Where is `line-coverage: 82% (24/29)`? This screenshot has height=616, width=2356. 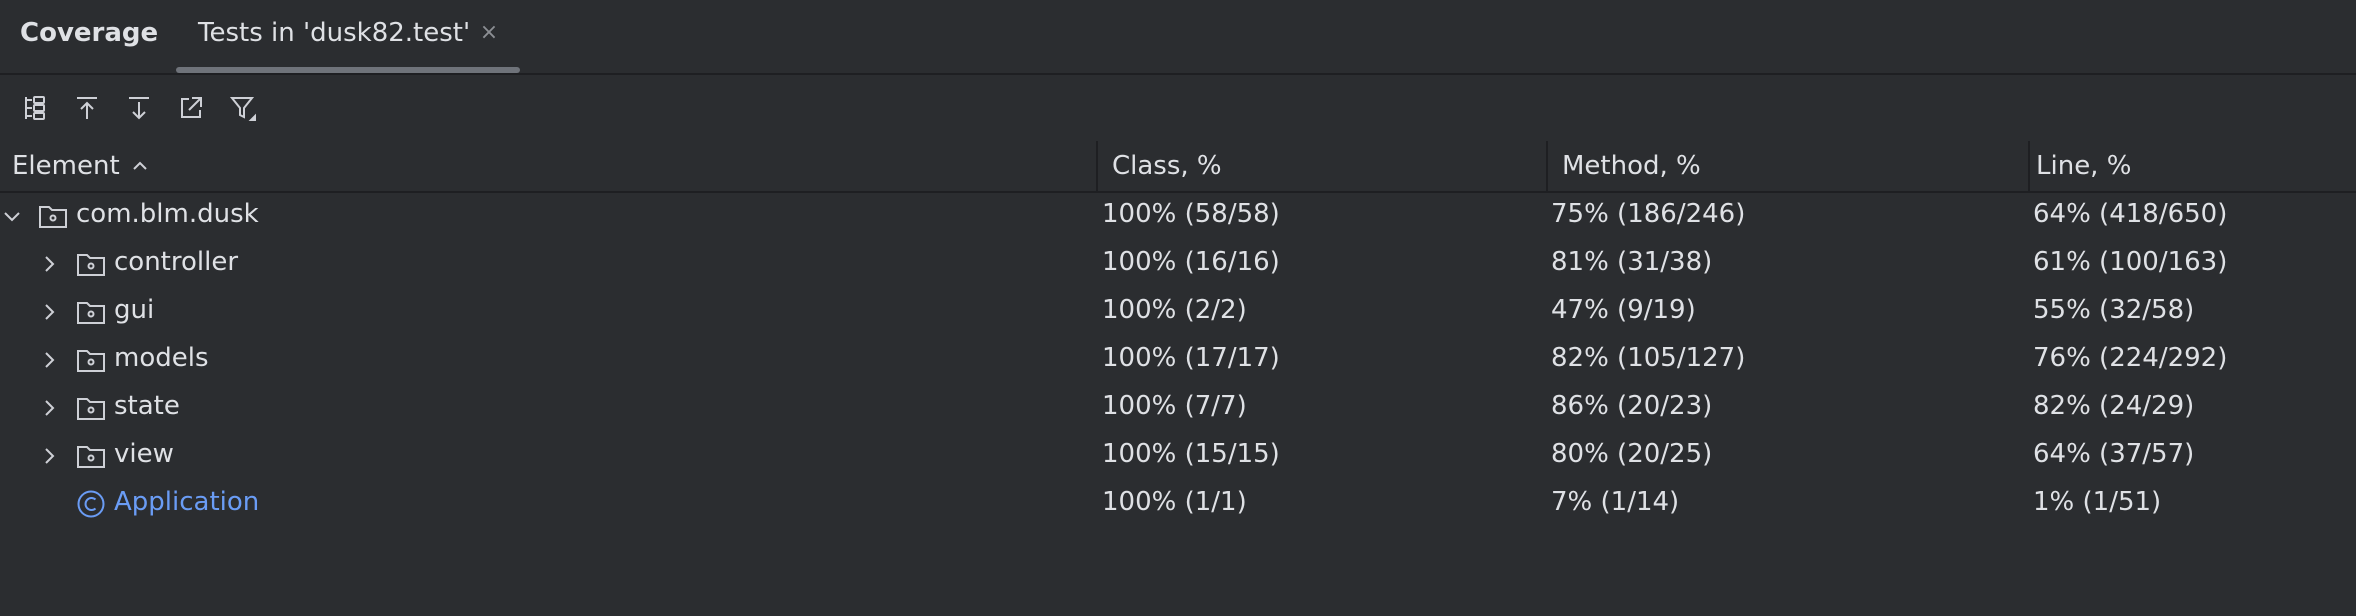 line-coverage: 82% (24/29) is located at coordinates (2114, 406).